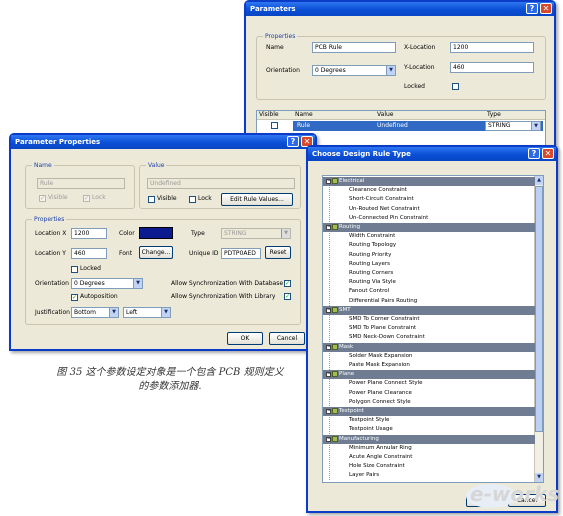 This screenshot has height=516, width=563. What do you see at coordinates (378, 190) in the screenshot?
I see `tree-item: Clearance Constraint` at bounding box center [378, 190].